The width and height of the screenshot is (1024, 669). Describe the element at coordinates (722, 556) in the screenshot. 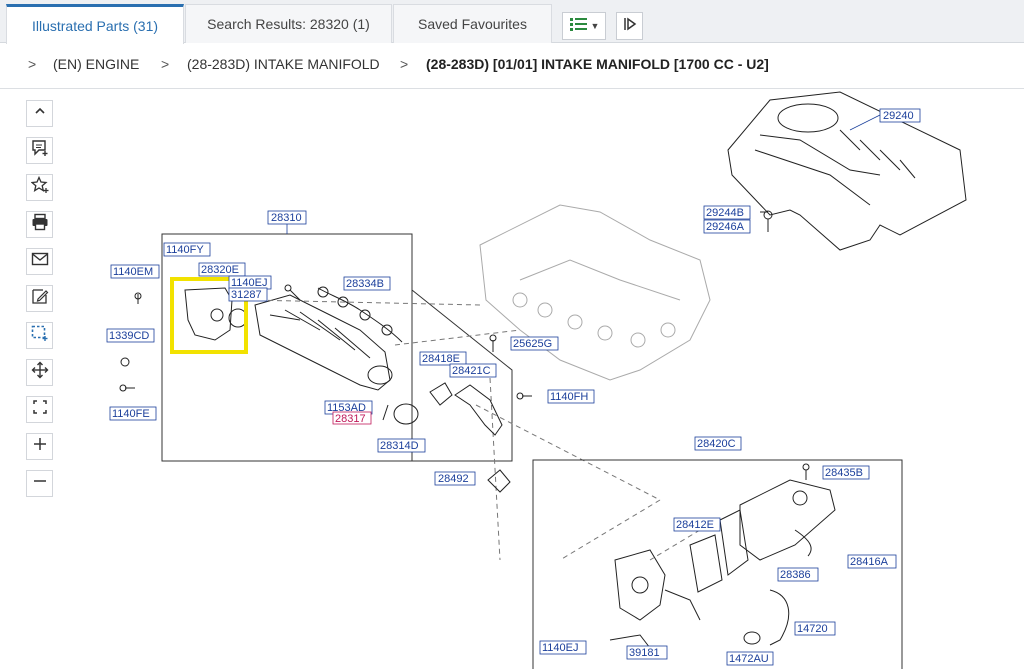

I see `egr-cooler-drawing` at that location.